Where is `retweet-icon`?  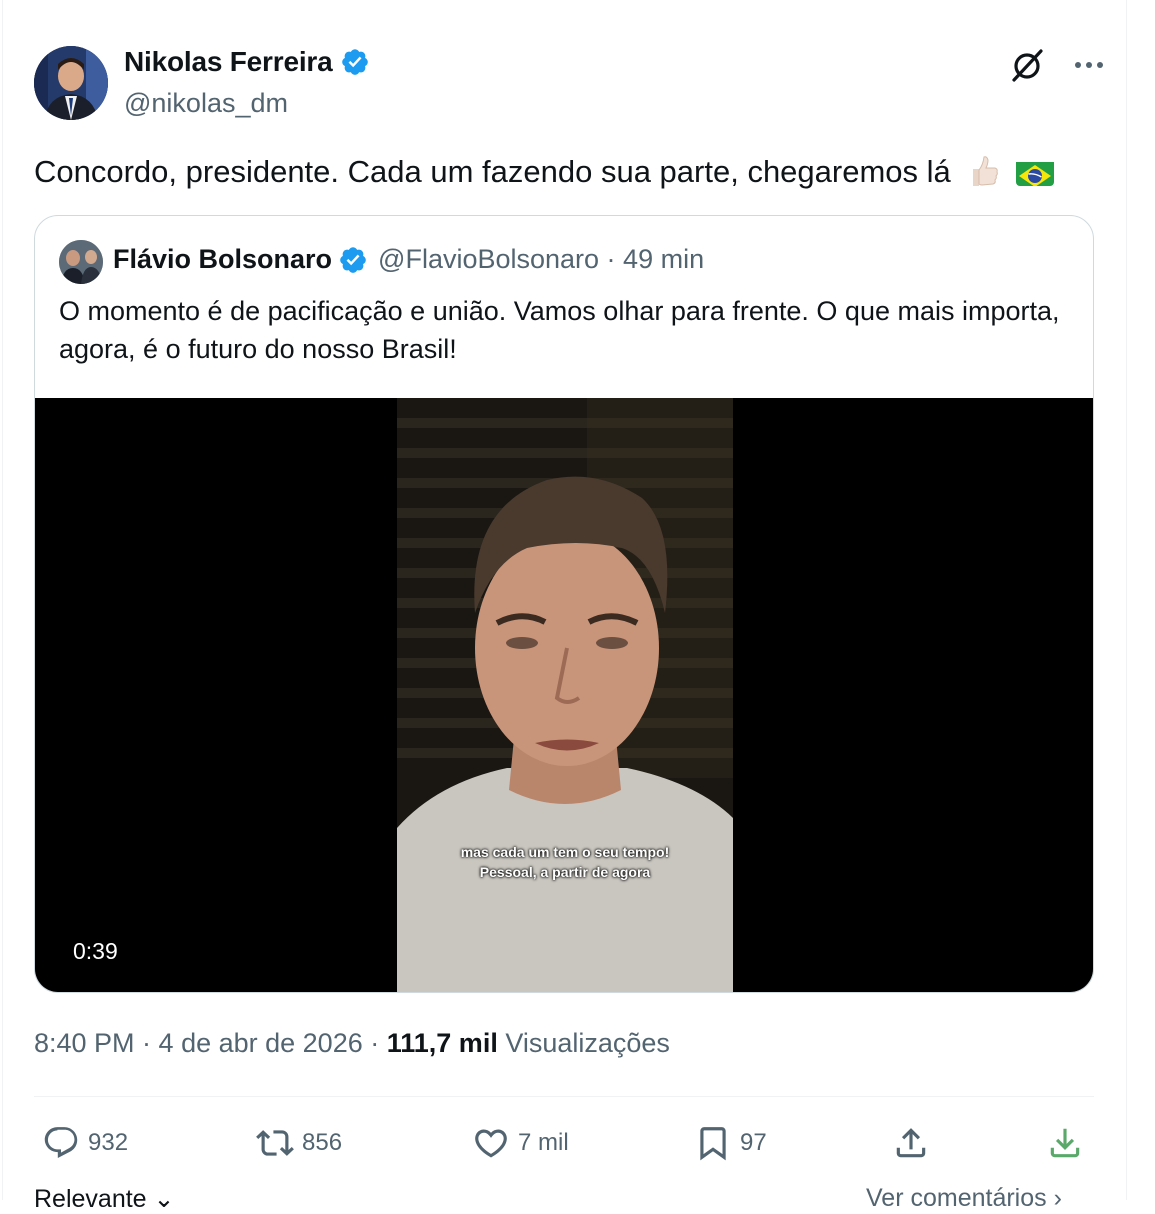
retweet-icon is located at coordinates (275, 1143).